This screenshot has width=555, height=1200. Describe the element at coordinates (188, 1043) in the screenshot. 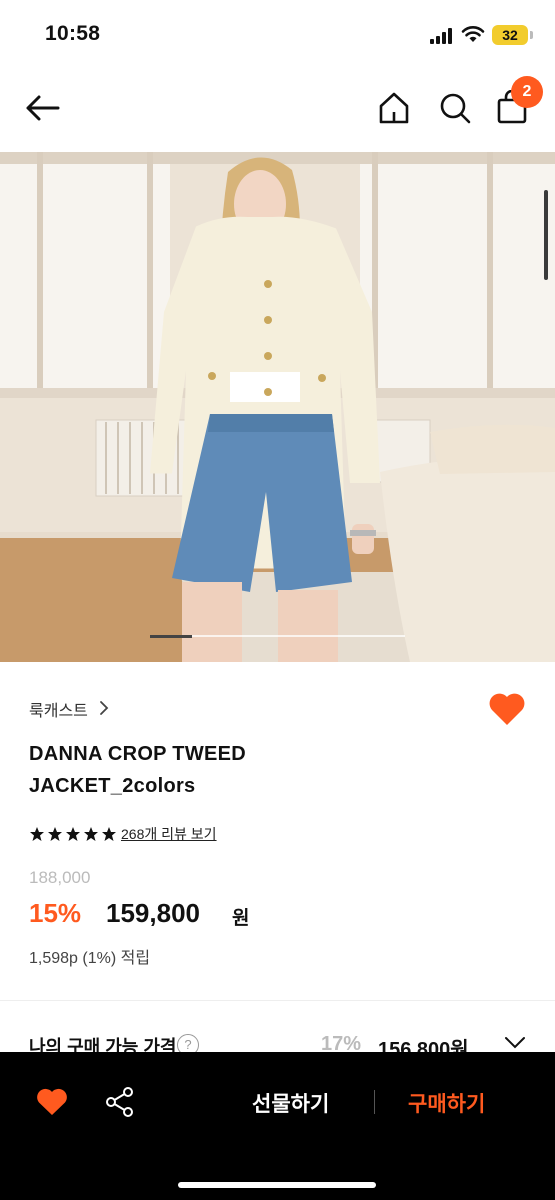

I see `help-icon: ?` at that location.